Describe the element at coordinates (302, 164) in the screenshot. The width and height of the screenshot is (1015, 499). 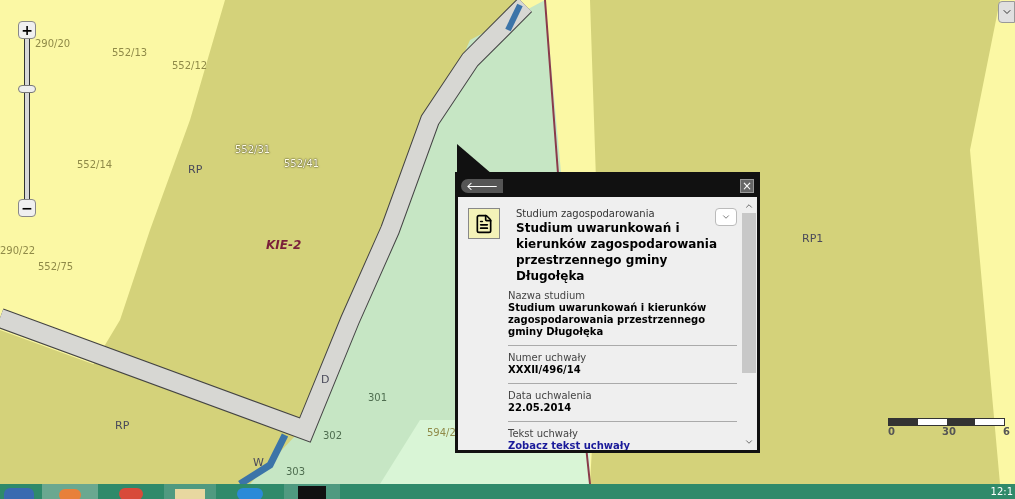
I see `map-label: 552/41` at that location.